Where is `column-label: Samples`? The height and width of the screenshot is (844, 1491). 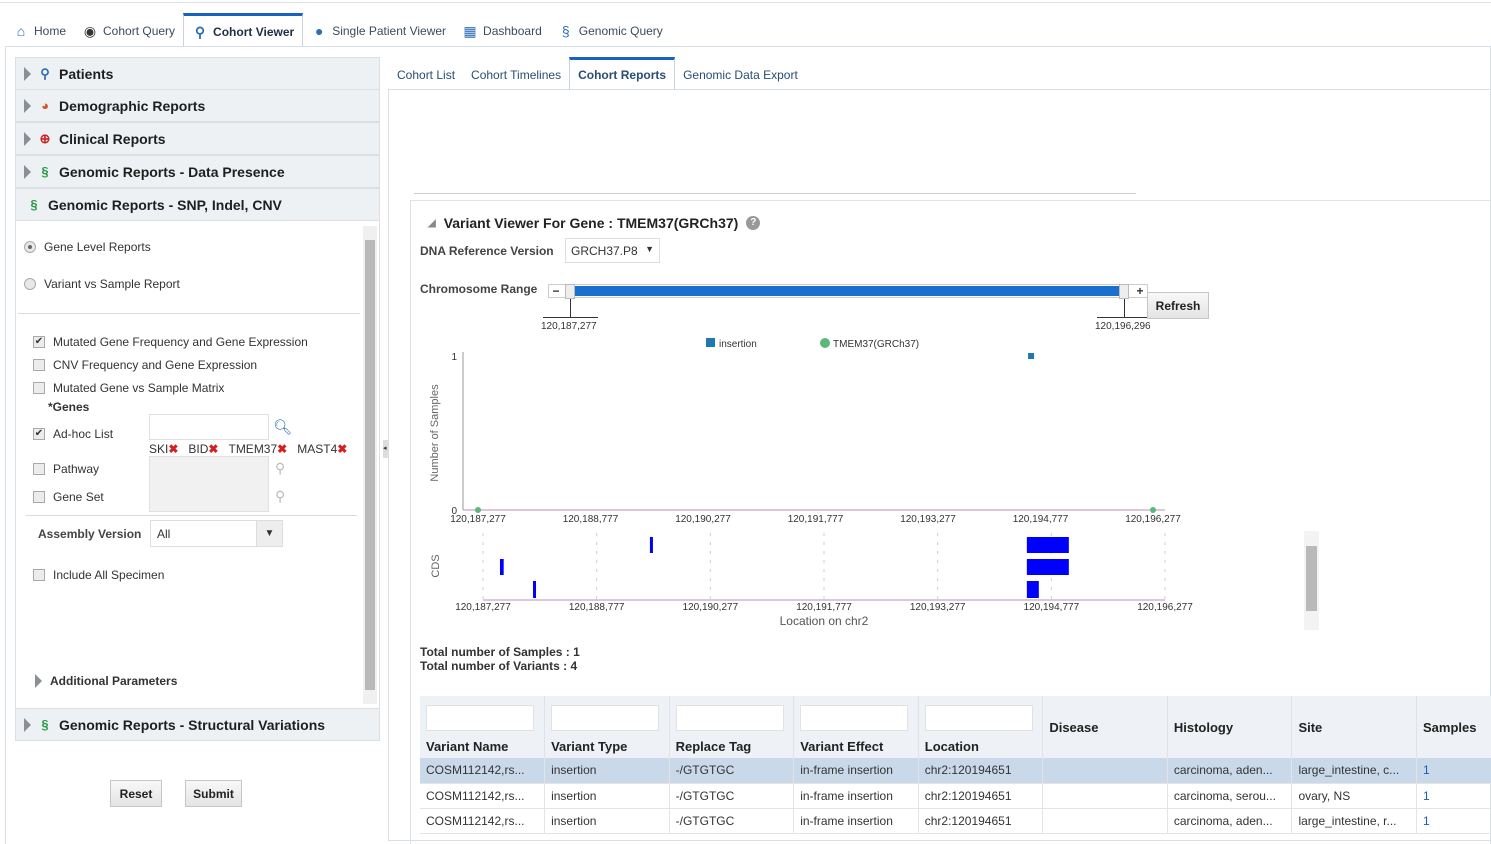
column-label: Samples is located at coordinates (1450, 727).